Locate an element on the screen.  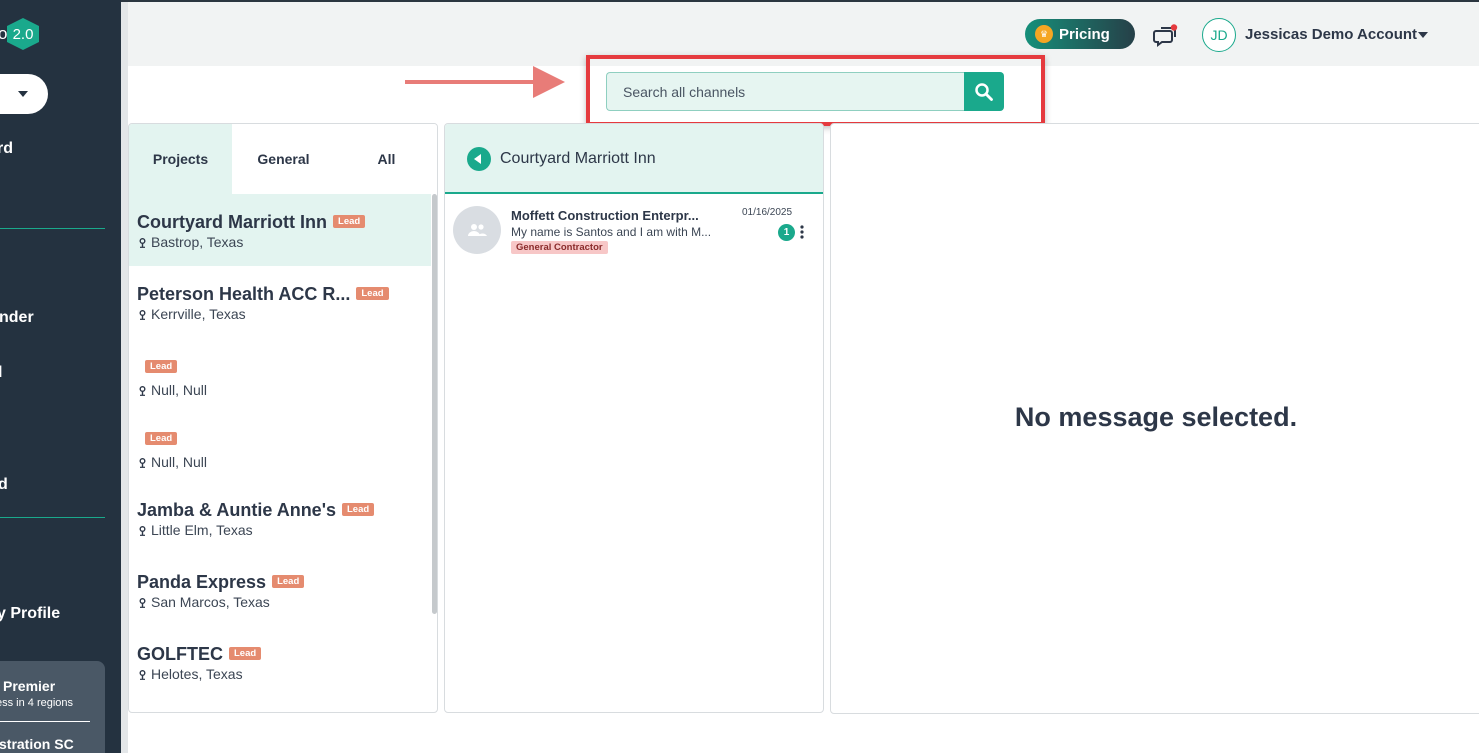
avatar: JD is located at coordinates (1219, 35).